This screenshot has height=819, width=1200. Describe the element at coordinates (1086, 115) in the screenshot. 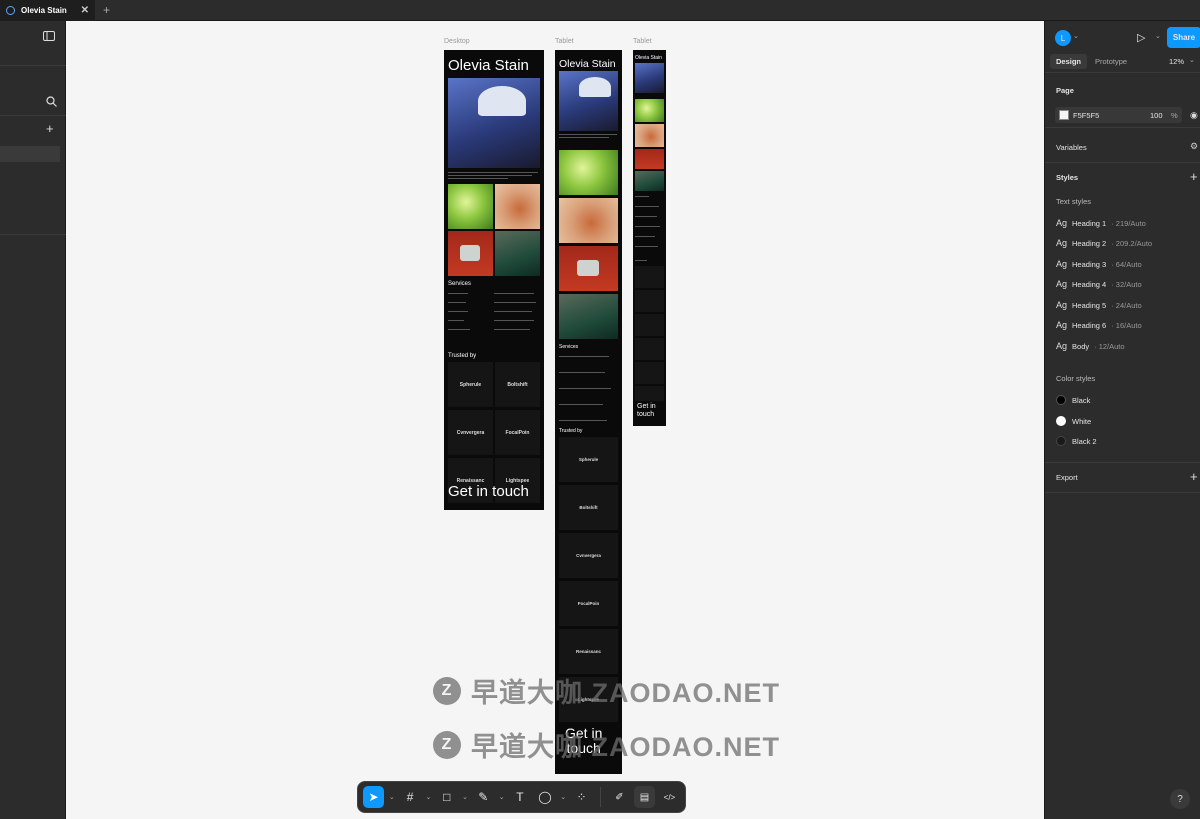

I see `page-color-value: F5F5F5` at that location.